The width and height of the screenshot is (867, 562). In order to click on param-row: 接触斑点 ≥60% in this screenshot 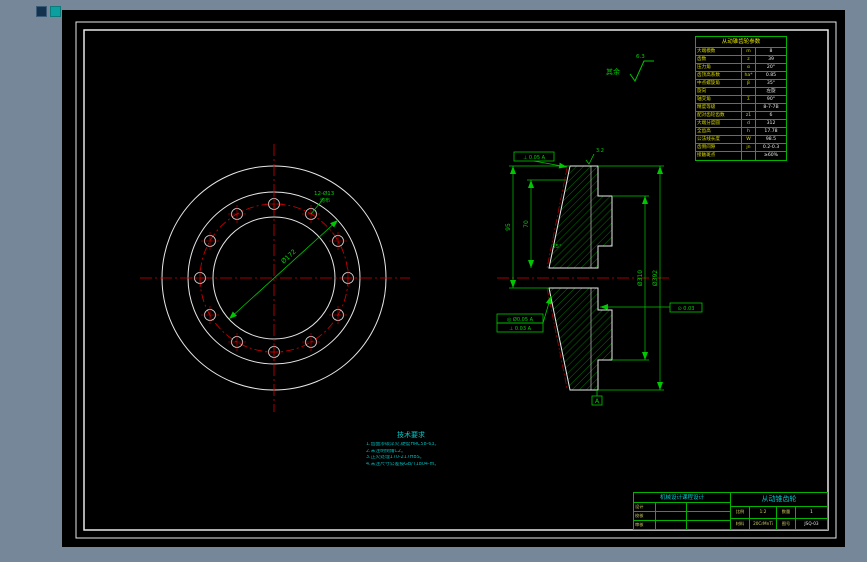, I will do `click(738, 156)`.